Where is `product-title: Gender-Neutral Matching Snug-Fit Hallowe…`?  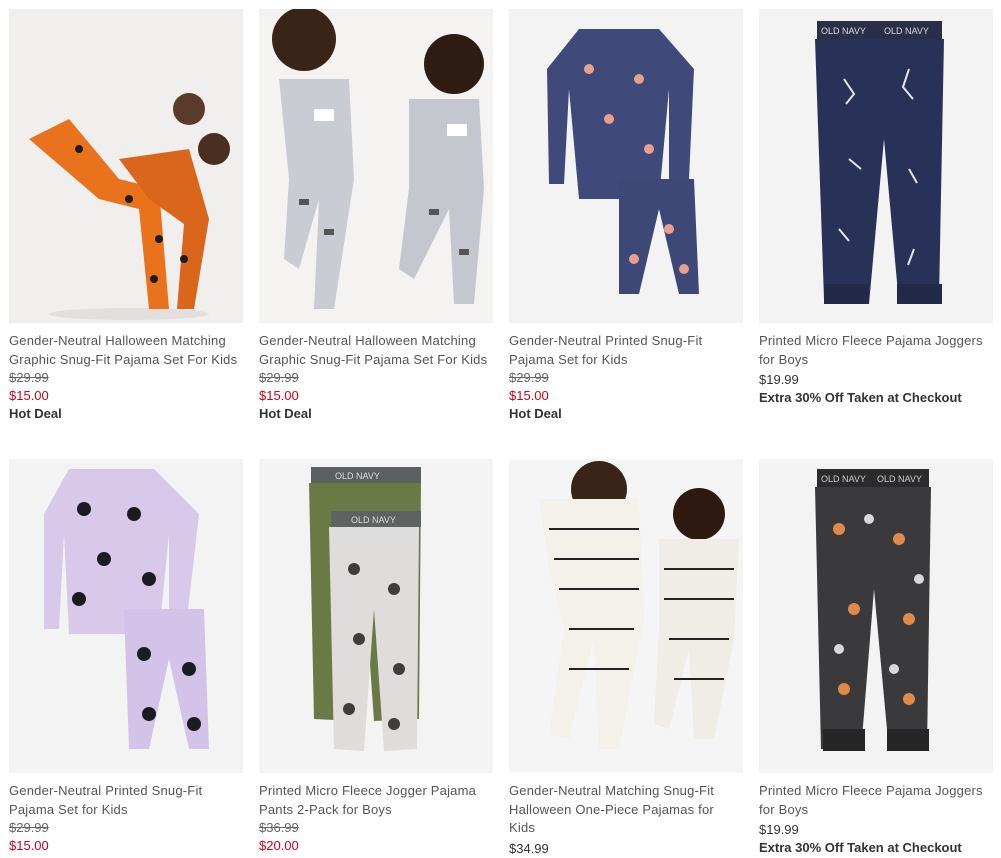 product-title: Gender-Neutral Matching Snug-Fit Hallowe… is located at coordinates (626, 810).